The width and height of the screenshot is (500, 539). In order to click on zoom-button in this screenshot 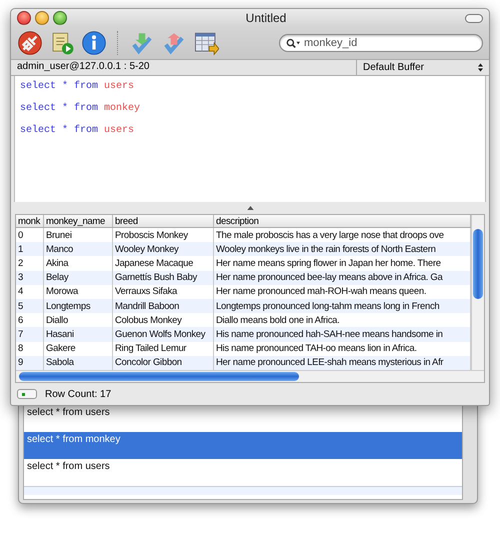, I will do `click(60, 18)`.